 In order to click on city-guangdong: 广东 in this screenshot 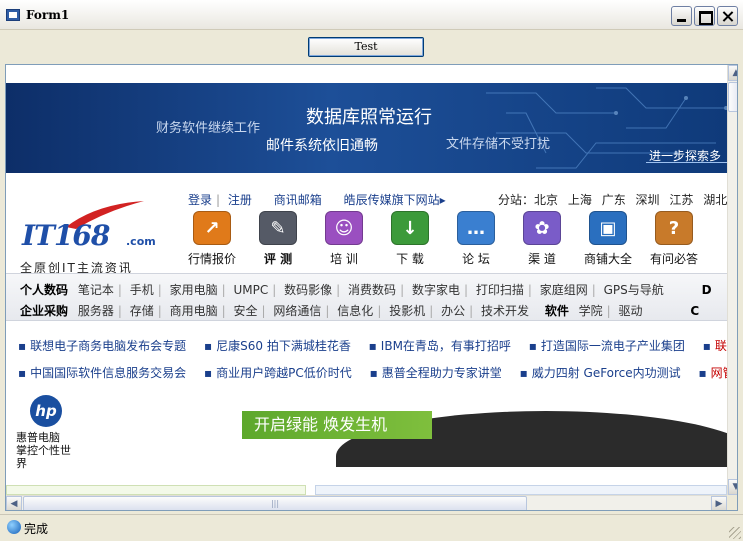, I will do `click(614, 200)`.